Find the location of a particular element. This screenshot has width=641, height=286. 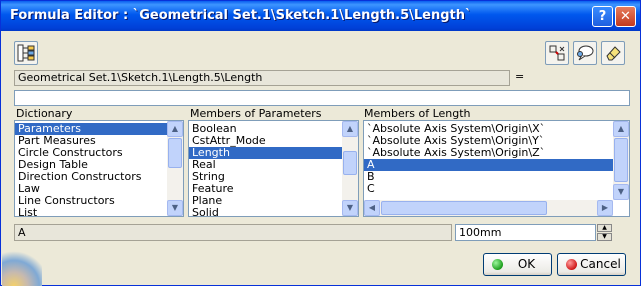

ok-button: OK is located at coordinates (517, 264).